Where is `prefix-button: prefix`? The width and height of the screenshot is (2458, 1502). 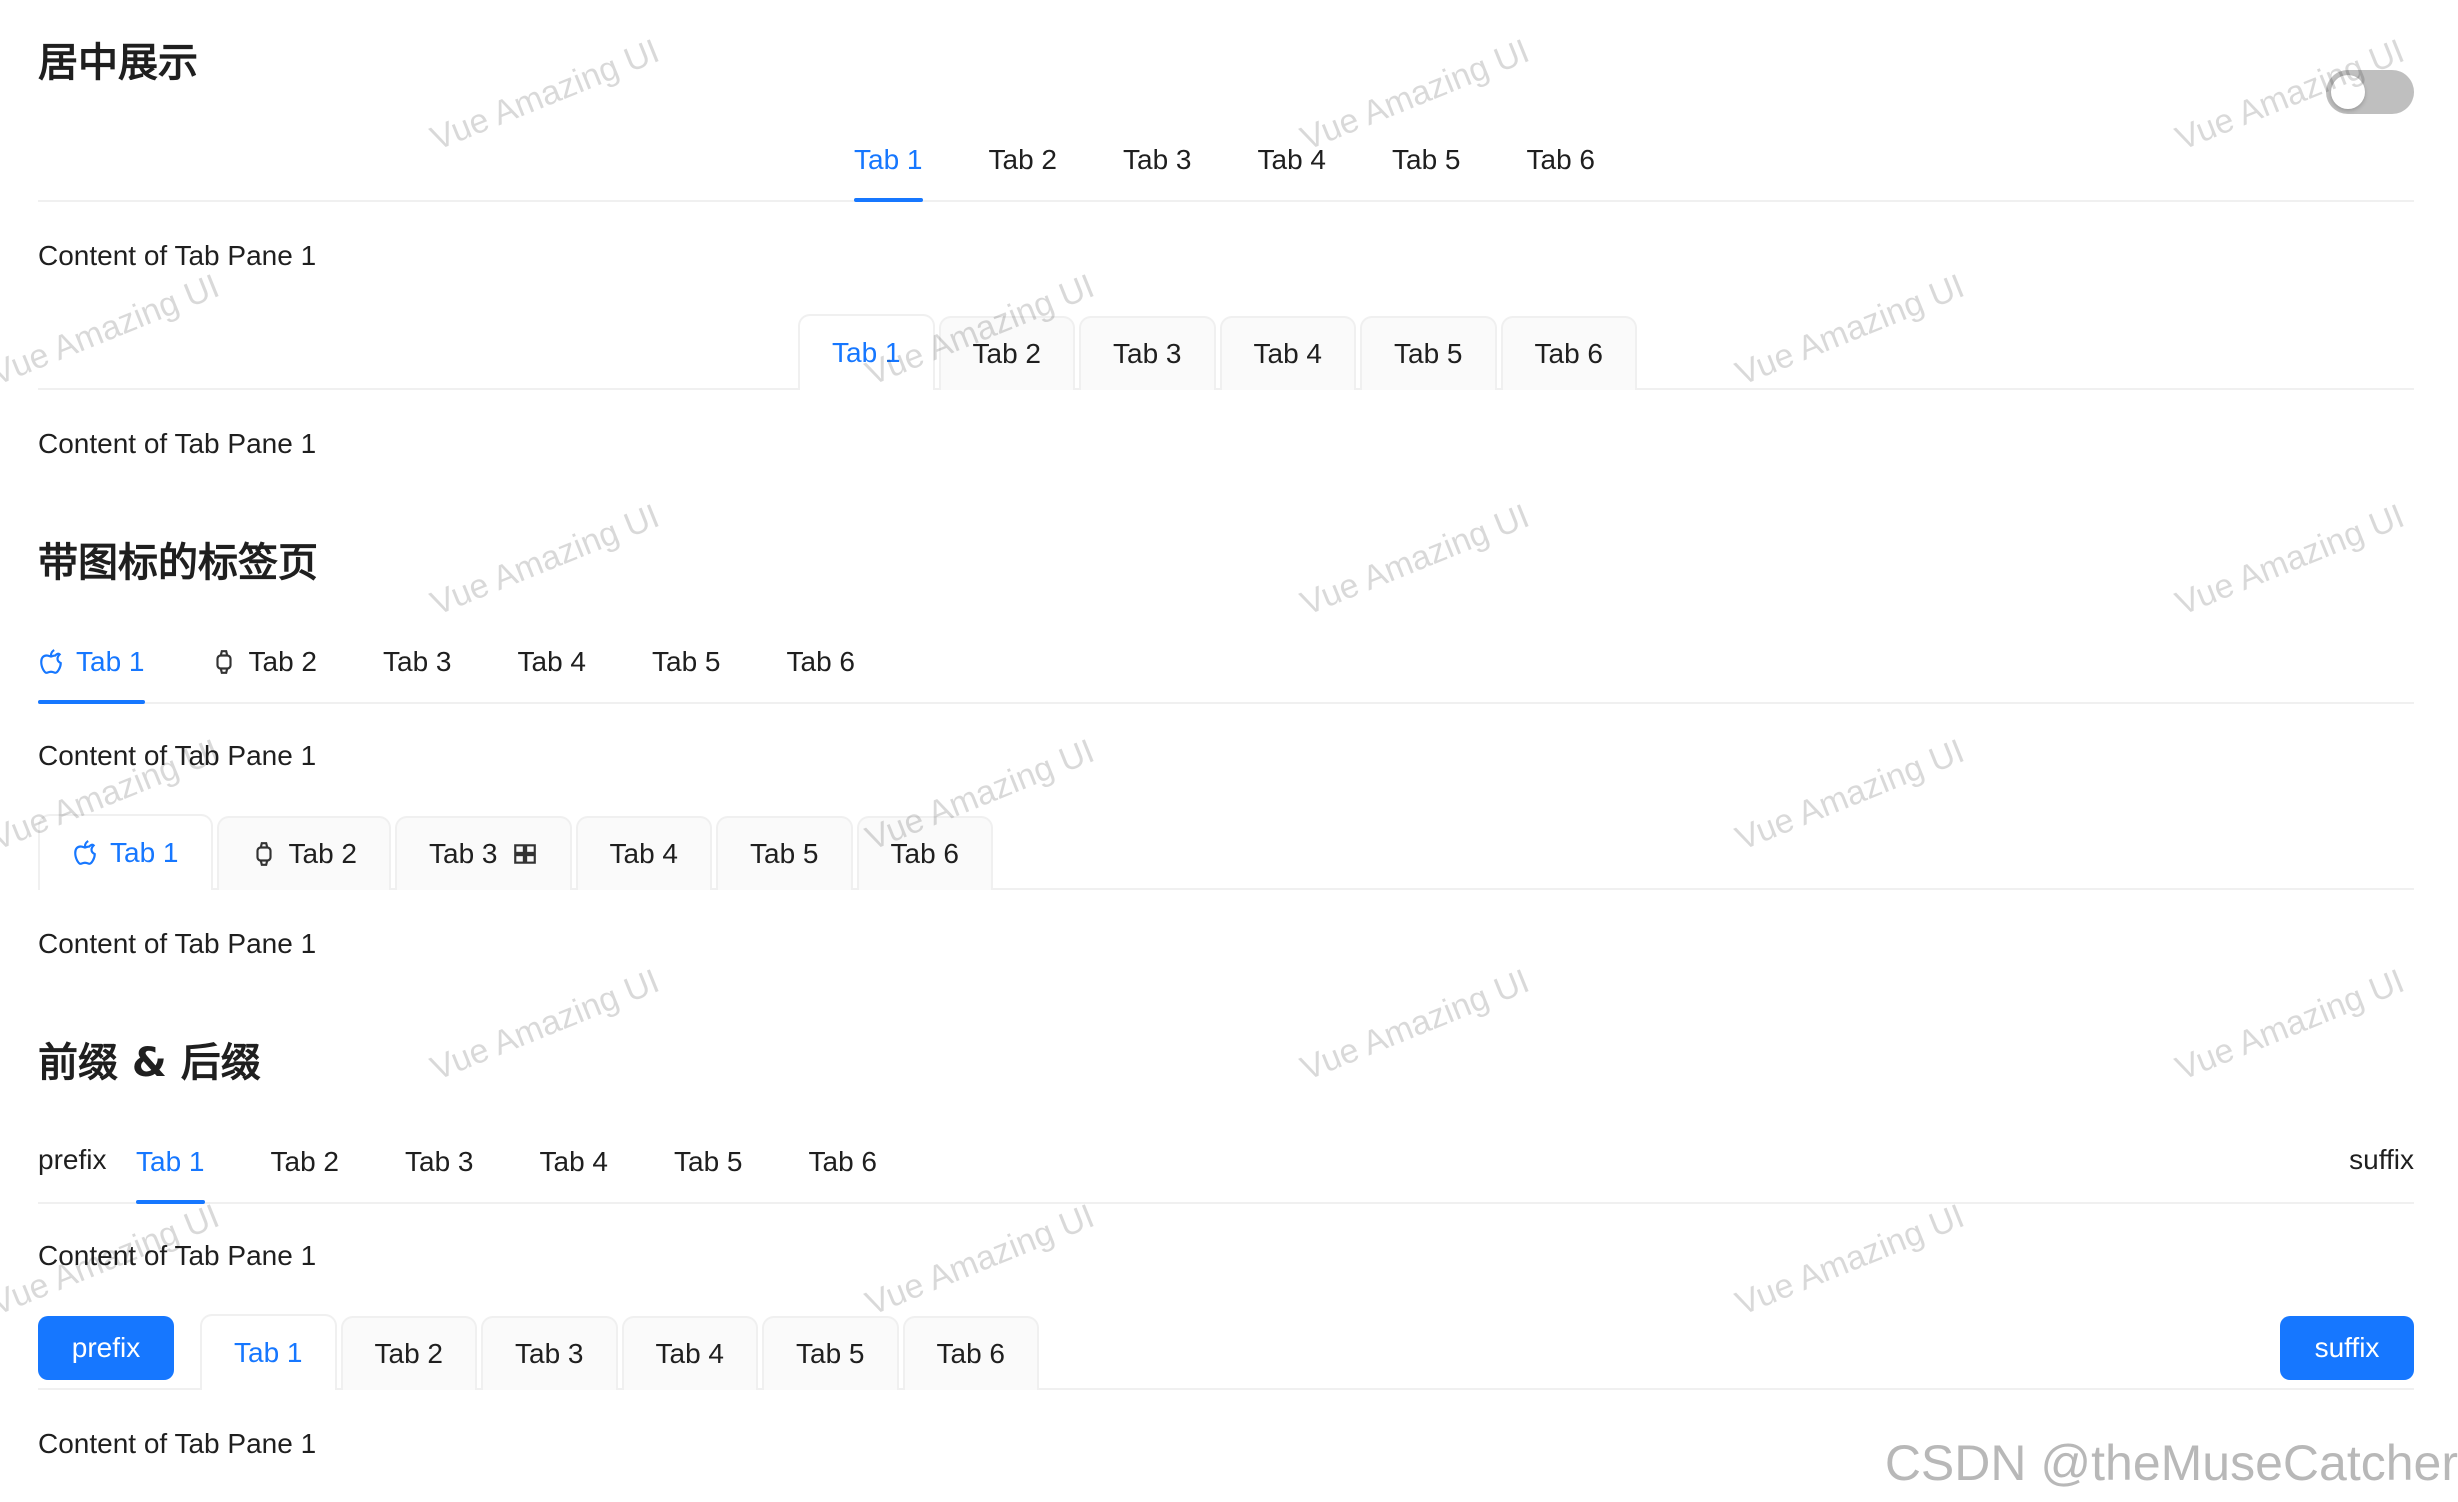
prefix-button: prefix is located at coordinates (106, 1348).